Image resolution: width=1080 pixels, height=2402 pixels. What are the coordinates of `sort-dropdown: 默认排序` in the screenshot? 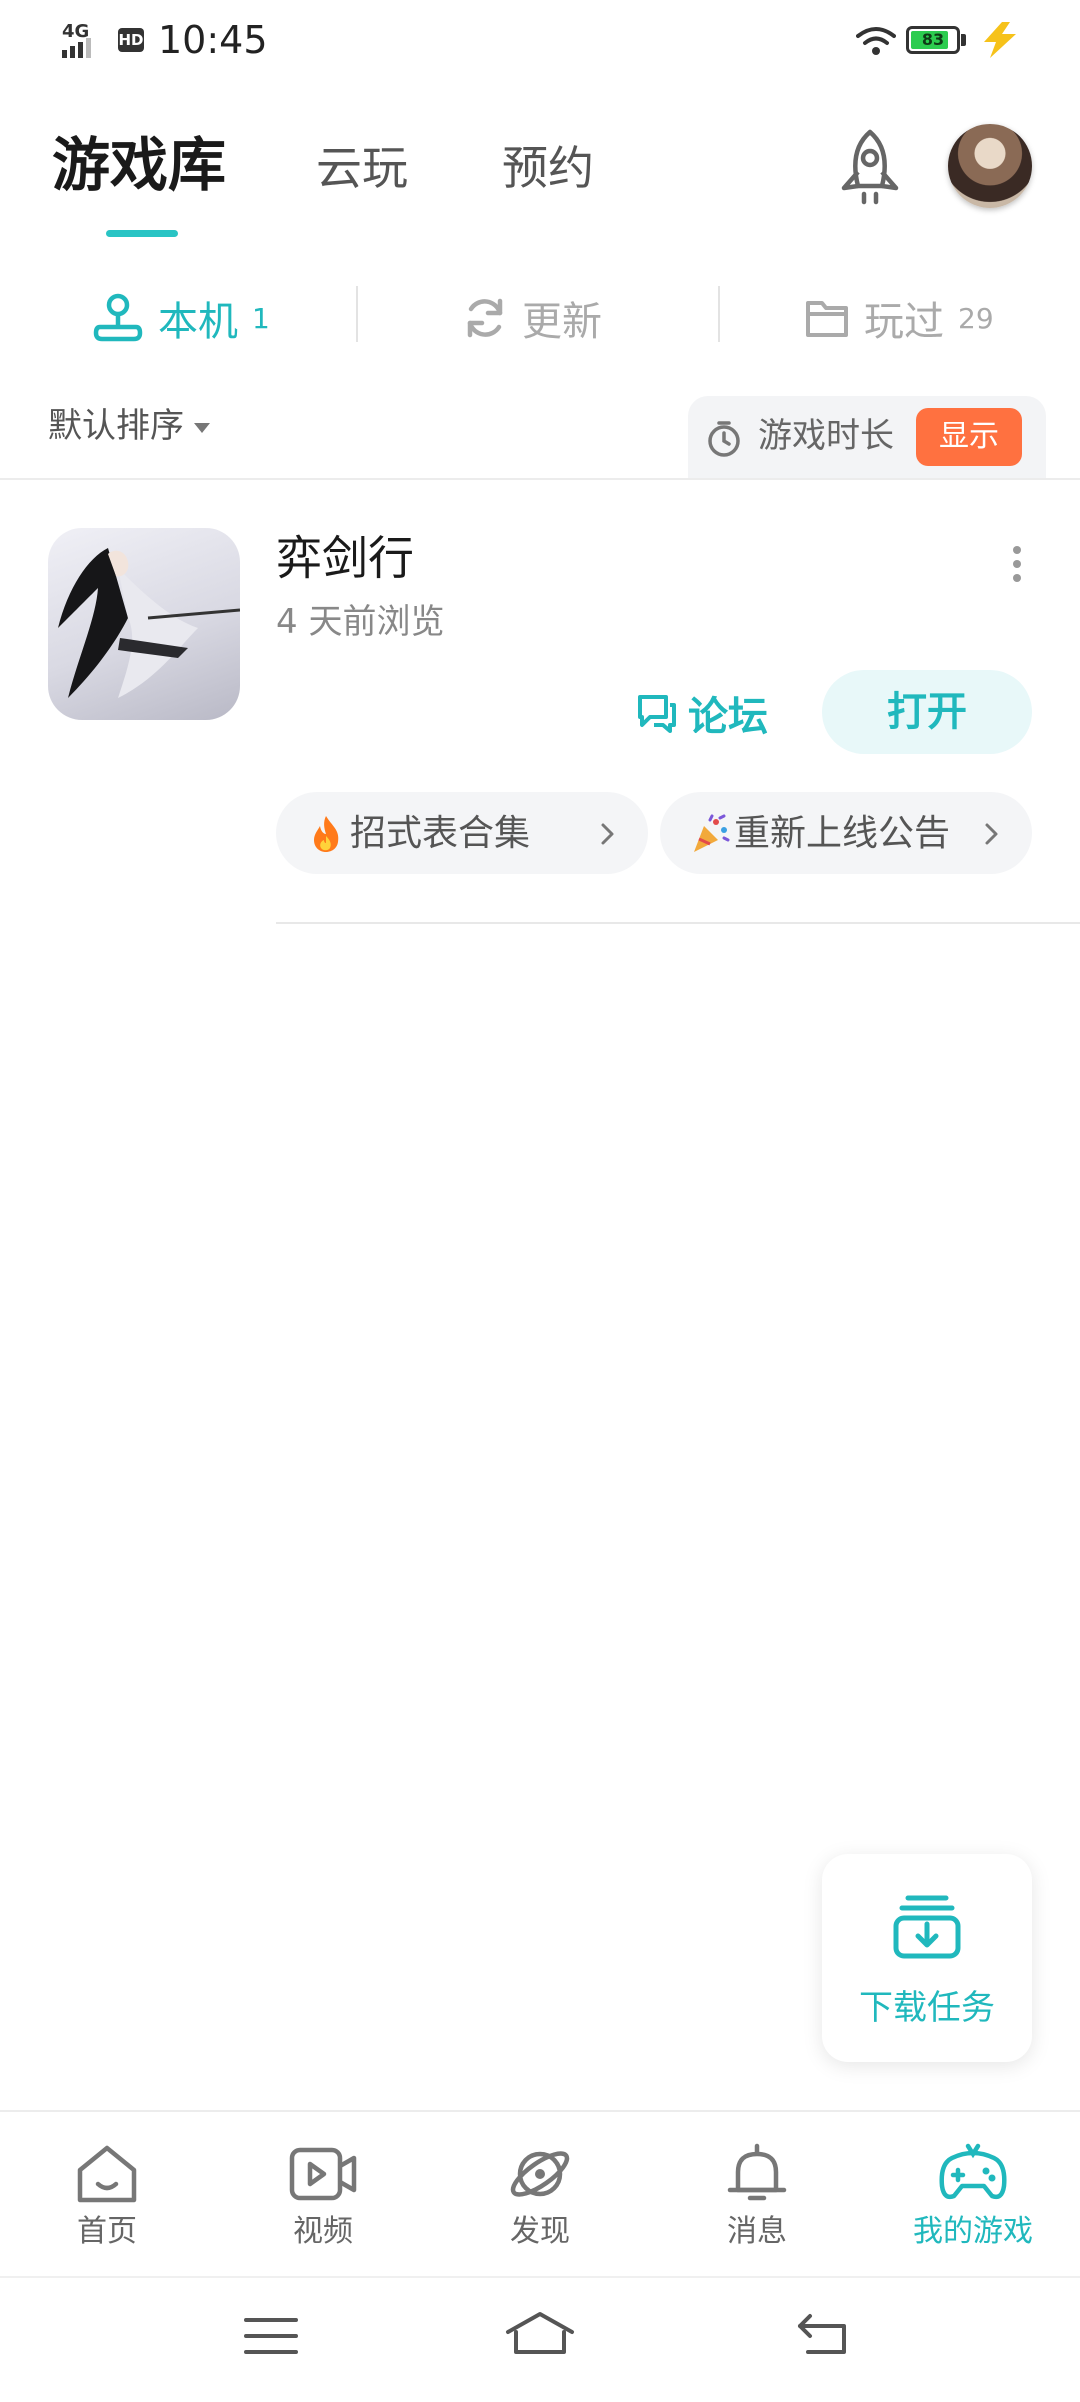 It's located at (129, 426).